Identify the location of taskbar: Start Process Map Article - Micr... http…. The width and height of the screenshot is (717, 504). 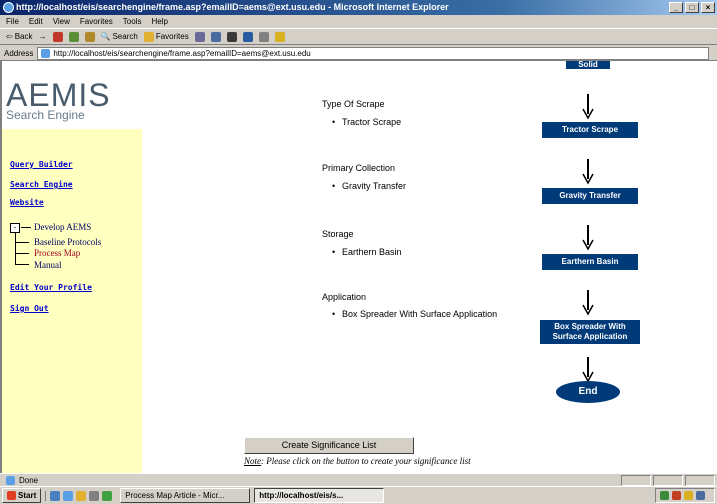
(358, 495).